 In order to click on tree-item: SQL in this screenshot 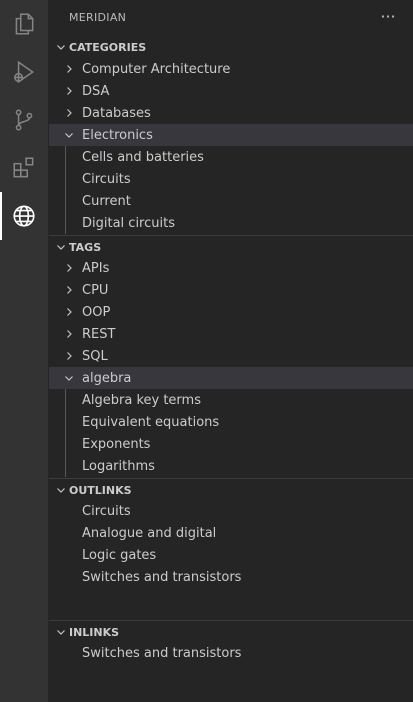, I will do `click(231, 356)`.